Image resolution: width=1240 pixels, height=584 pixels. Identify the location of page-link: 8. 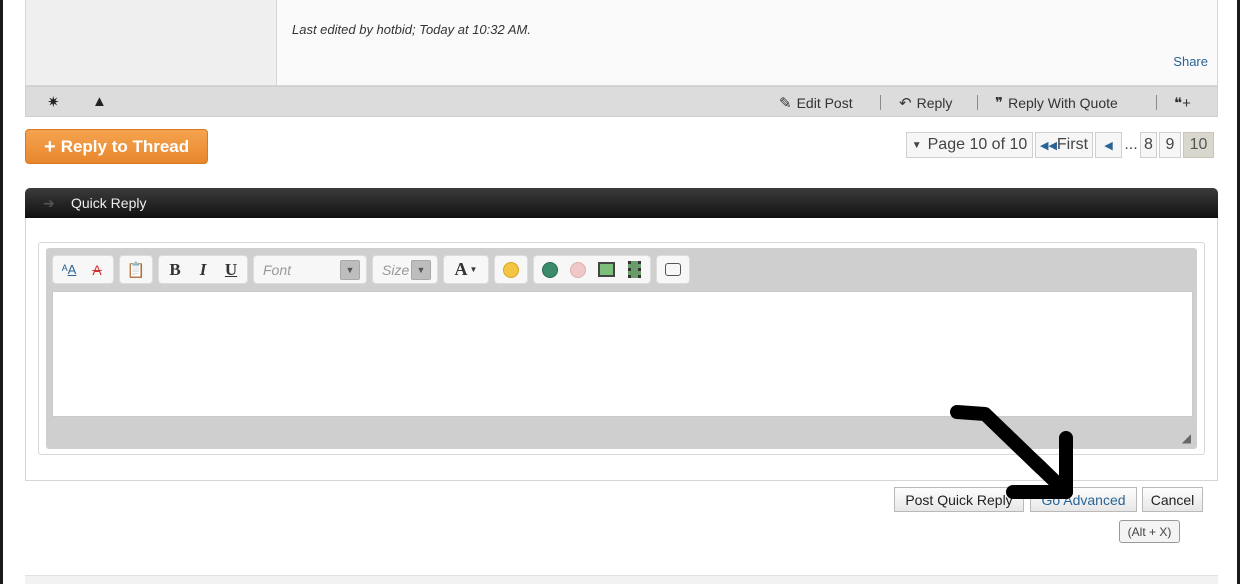
(1148, 145).